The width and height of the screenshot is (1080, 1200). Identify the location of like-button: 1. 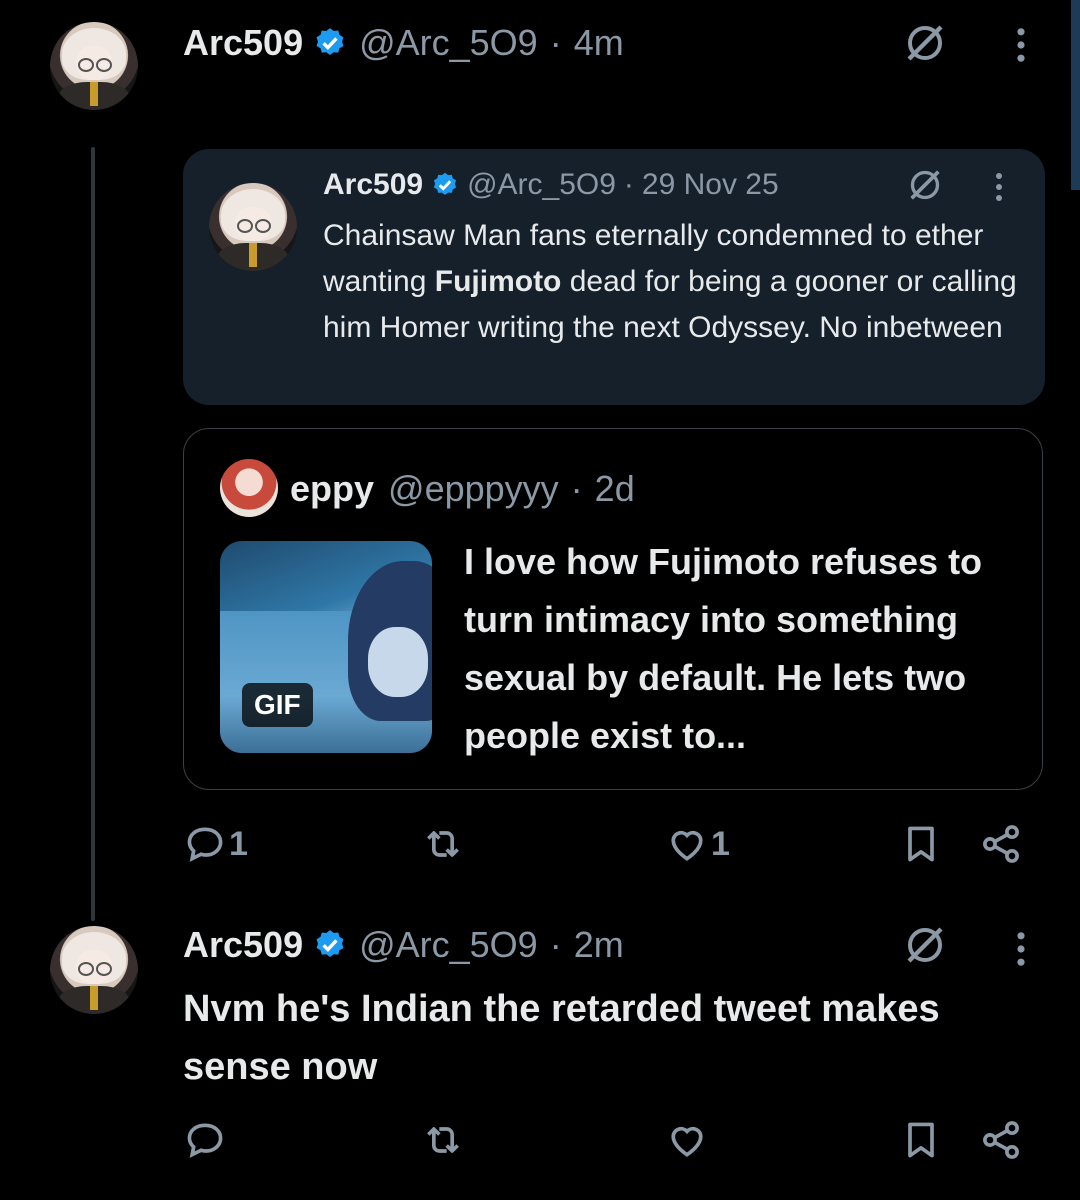
(697, 844).